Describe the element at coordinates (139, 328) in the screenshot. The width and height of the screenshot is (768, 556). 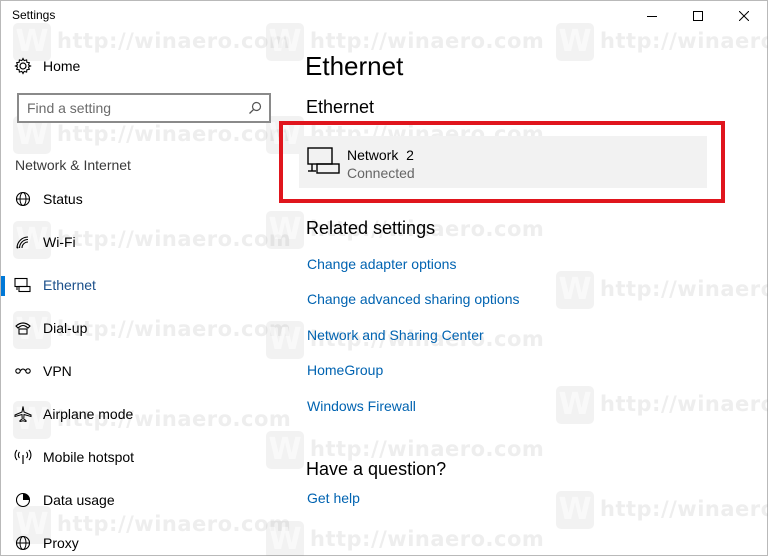
I see `sidebar-item-dialup: Dial-up` at that location.